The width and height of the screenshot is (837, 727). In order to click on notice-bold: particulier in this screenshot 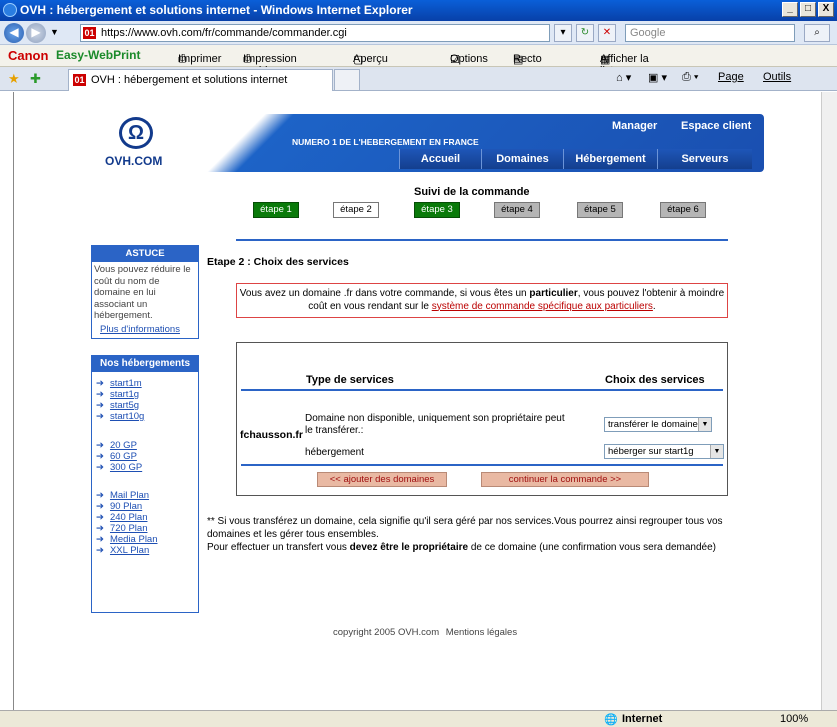, I will do `click(553, 293)`.